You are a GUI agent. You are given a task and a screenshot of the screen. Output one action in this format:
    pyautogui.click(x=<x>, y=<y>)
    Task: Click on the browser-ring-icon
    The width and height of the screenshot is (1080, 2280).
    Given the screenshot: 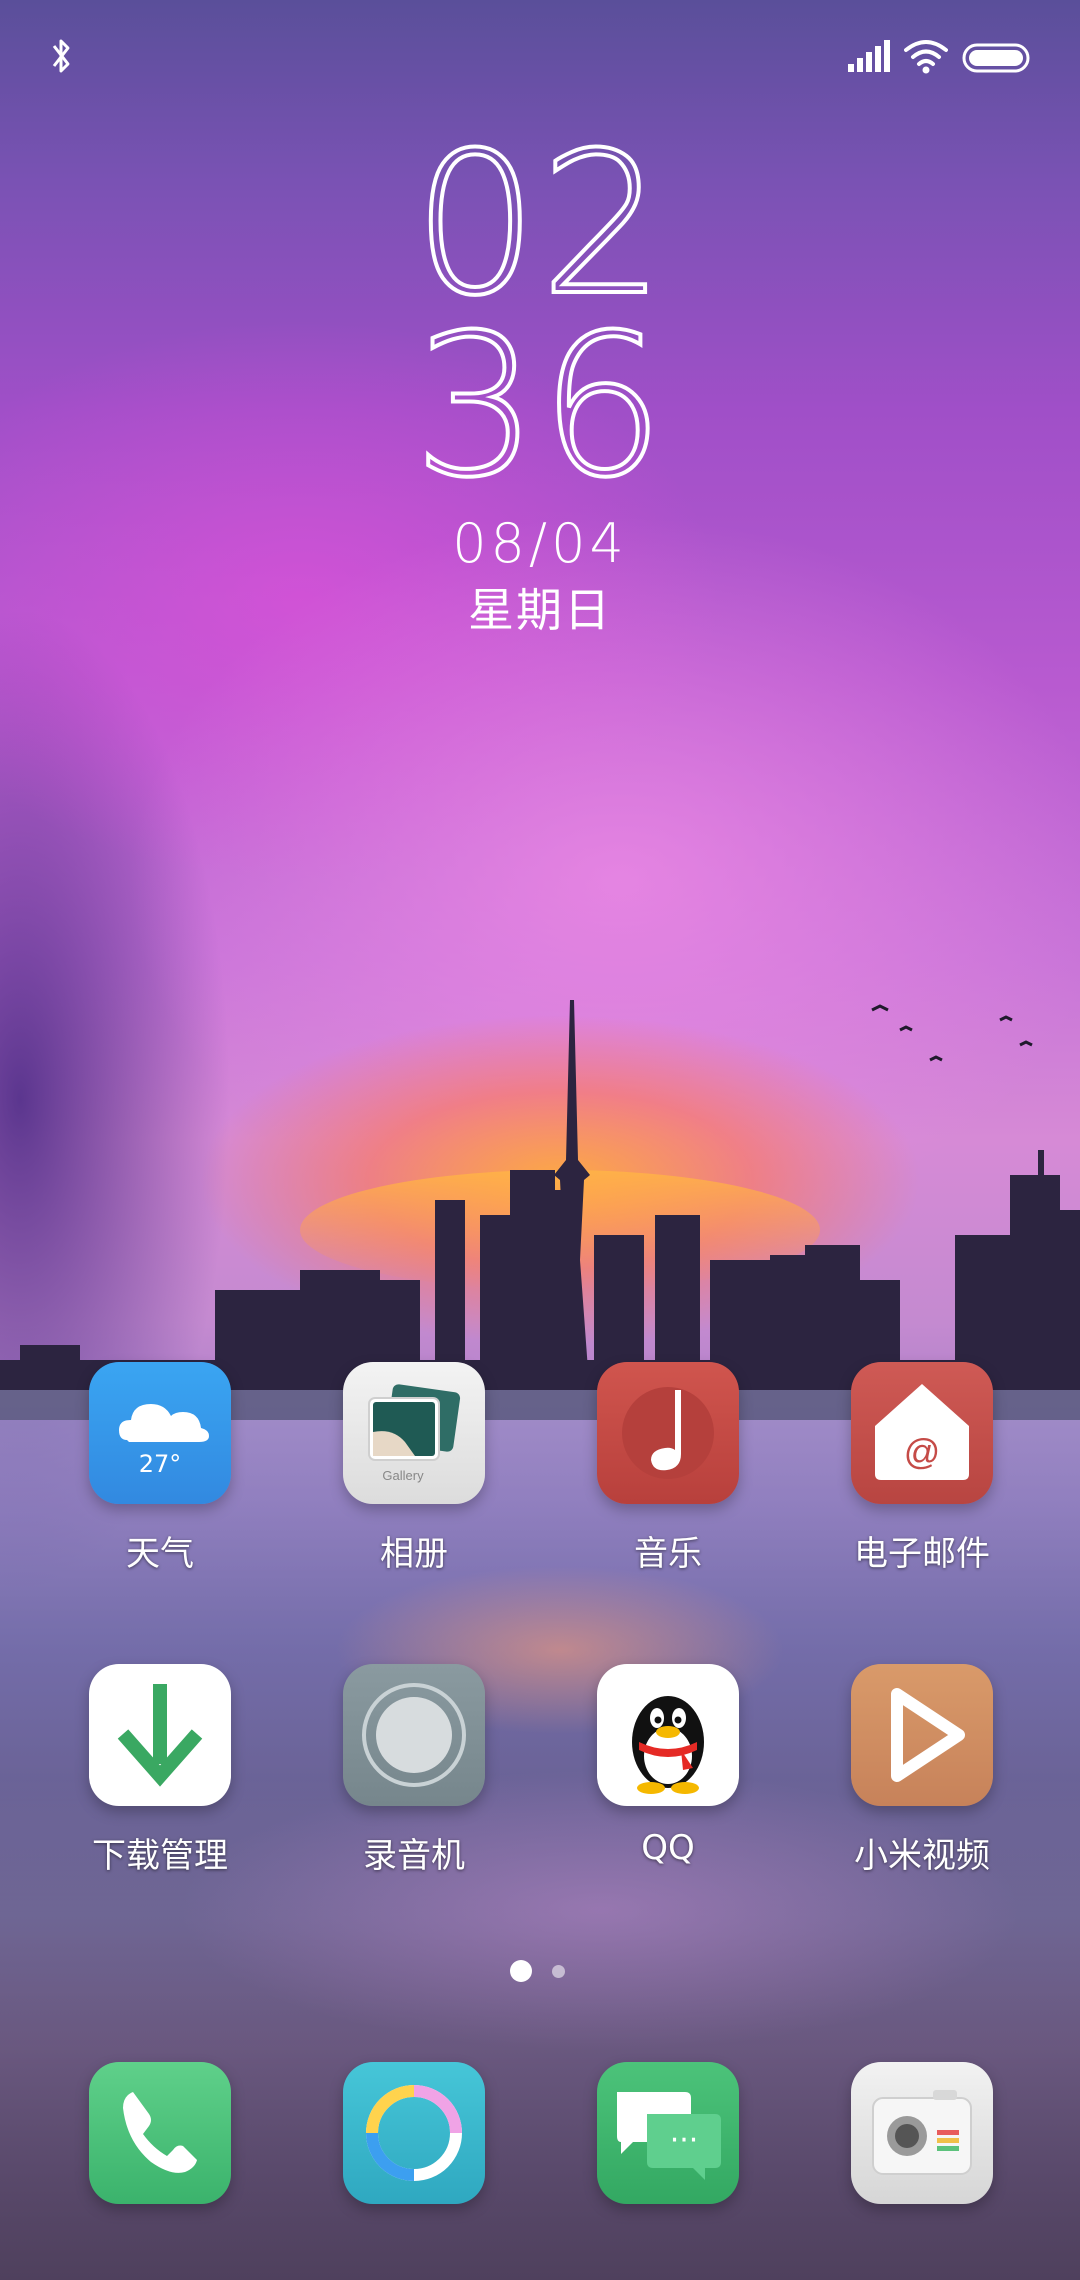 What is the action you would take?
    pyautogui.click(x=414, y=2133)
    